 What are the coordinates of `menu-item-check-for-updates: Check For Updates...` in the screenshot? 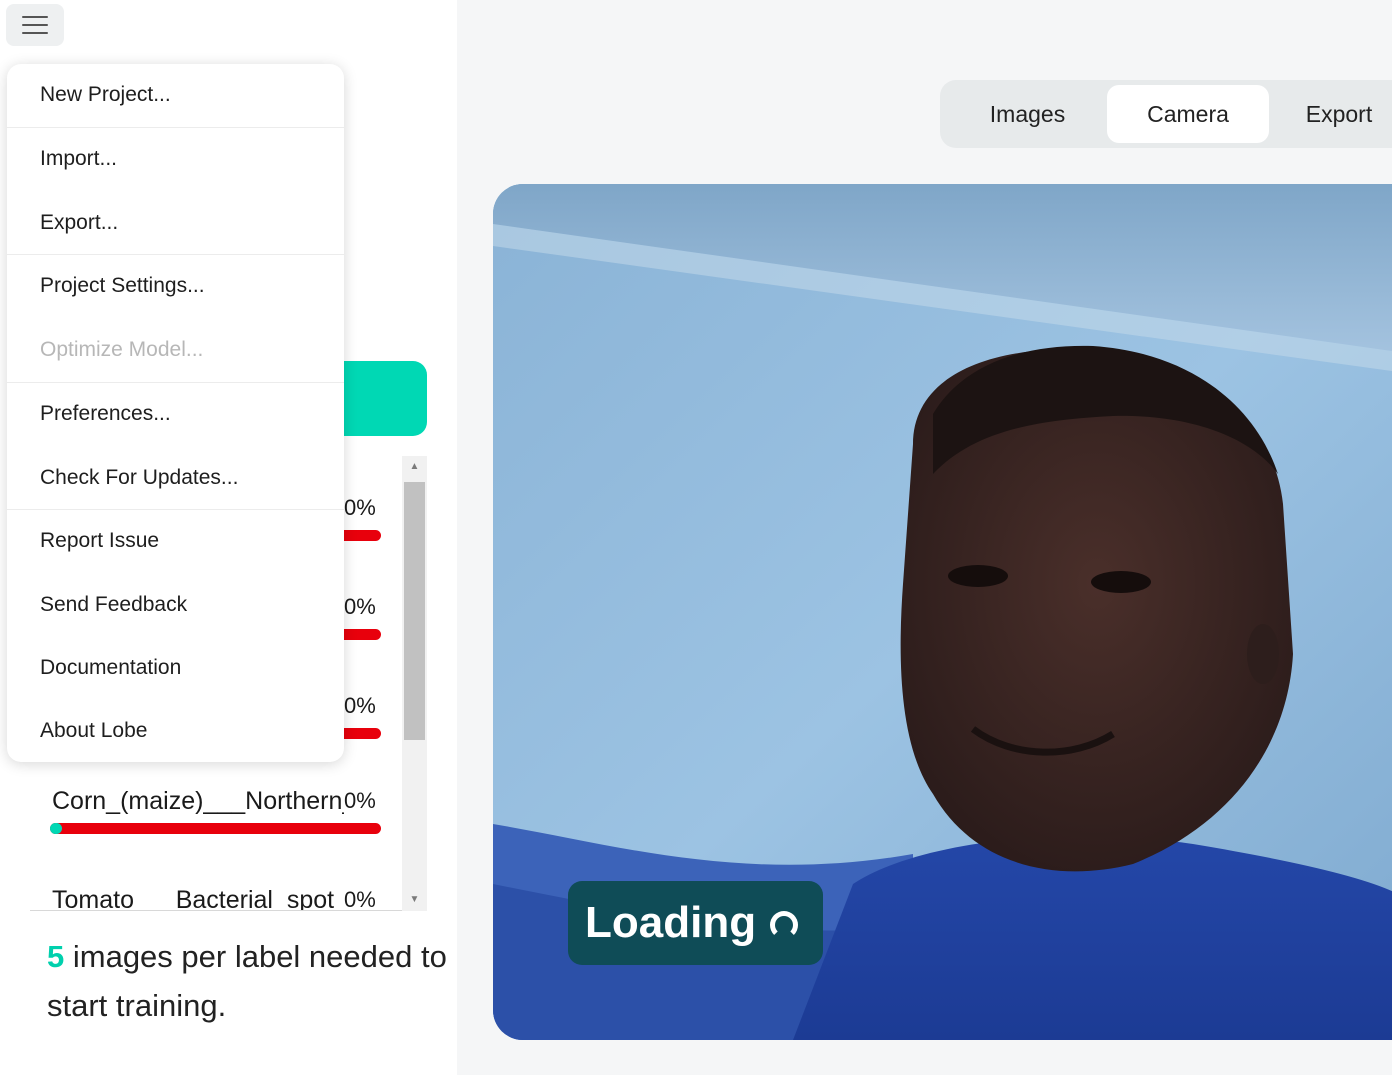 It's located at (175, 478).